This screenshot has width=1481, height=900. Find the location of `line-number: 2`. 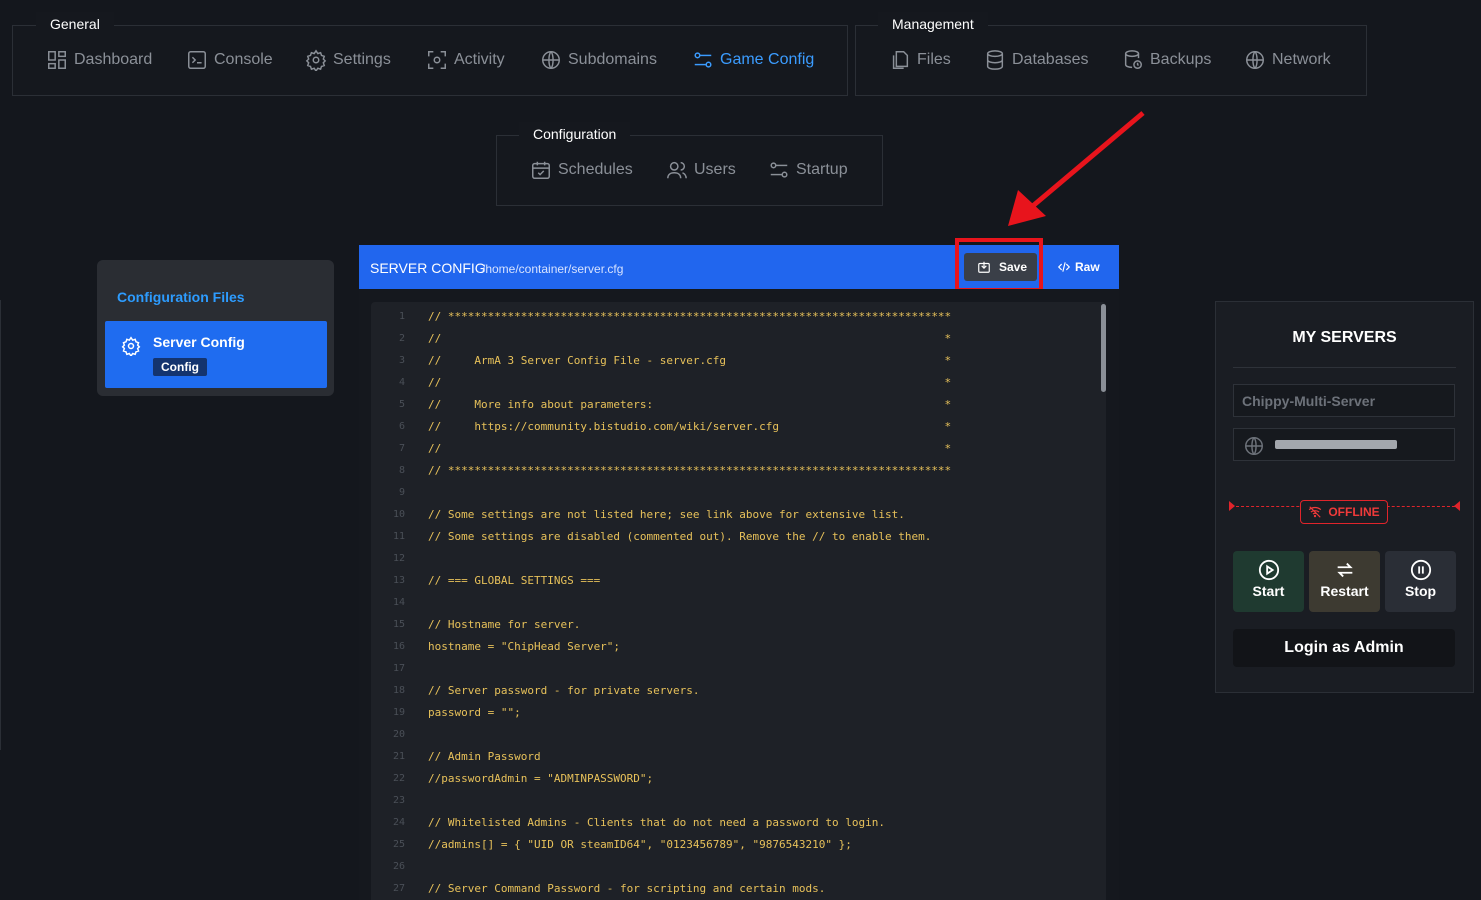

line-number: 2 is located at coordinates (401, 338).